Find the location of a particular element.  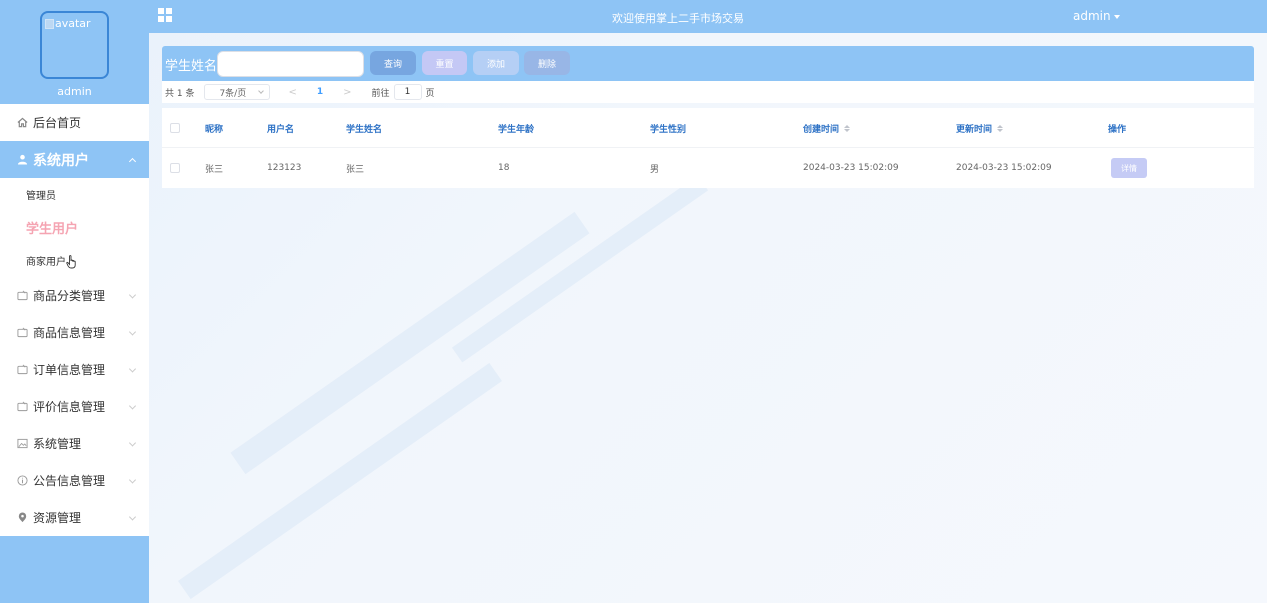

select-all-checkbox is located at coordinates (175, 128).